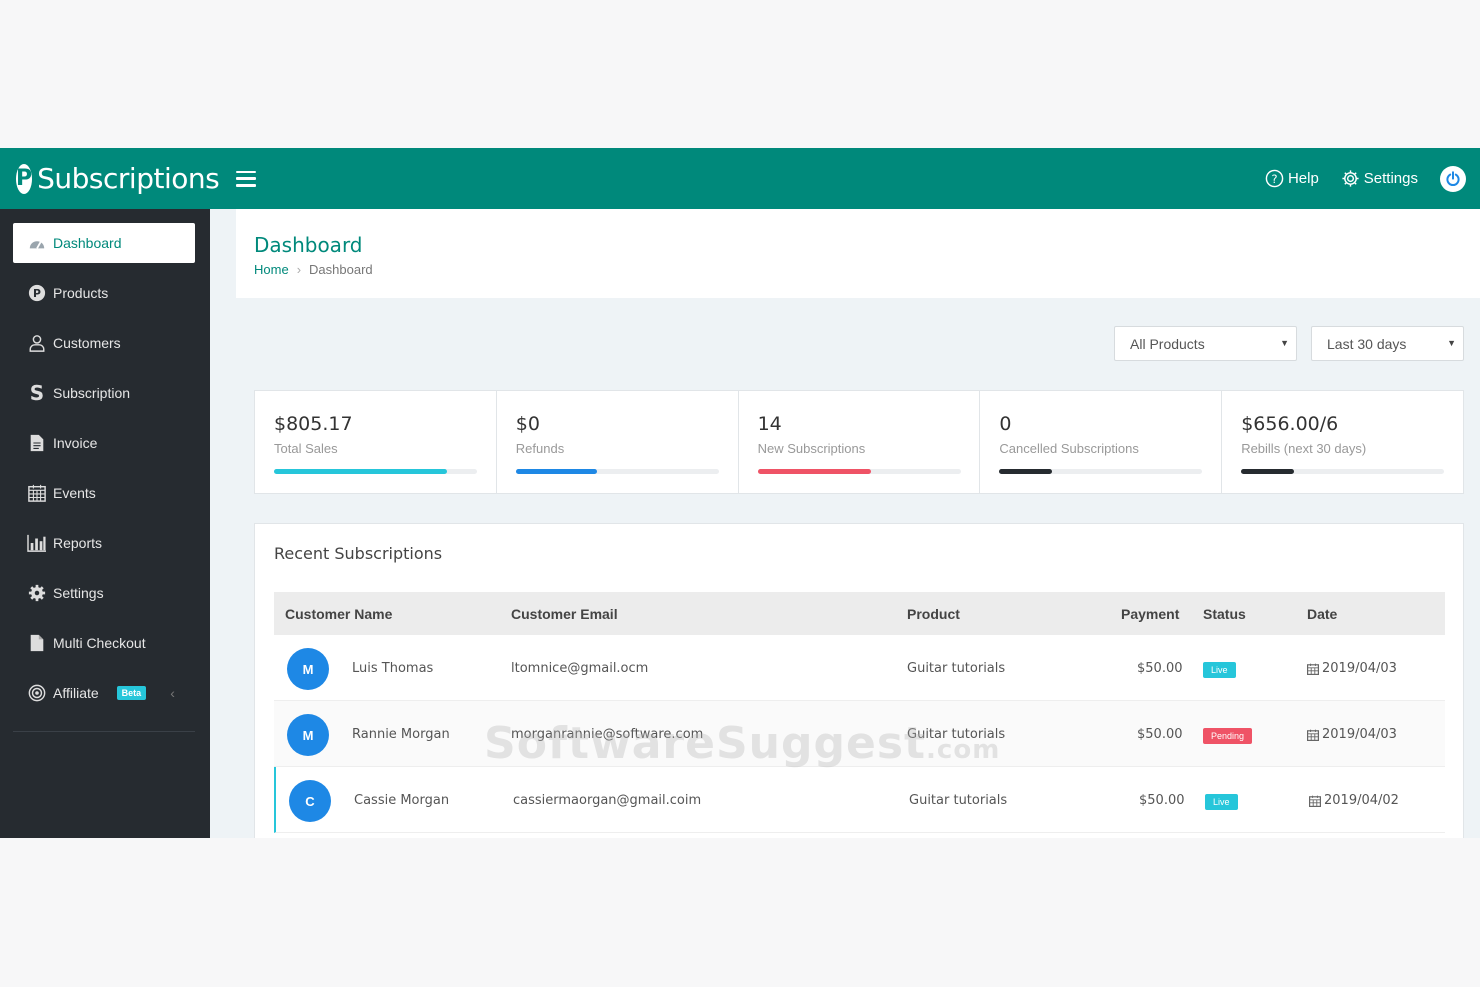 Image resolution: width=1480 pixels, height=987 pixels. I want to click on sidebar-item-subscription: S Subscription, so click(104, 393).